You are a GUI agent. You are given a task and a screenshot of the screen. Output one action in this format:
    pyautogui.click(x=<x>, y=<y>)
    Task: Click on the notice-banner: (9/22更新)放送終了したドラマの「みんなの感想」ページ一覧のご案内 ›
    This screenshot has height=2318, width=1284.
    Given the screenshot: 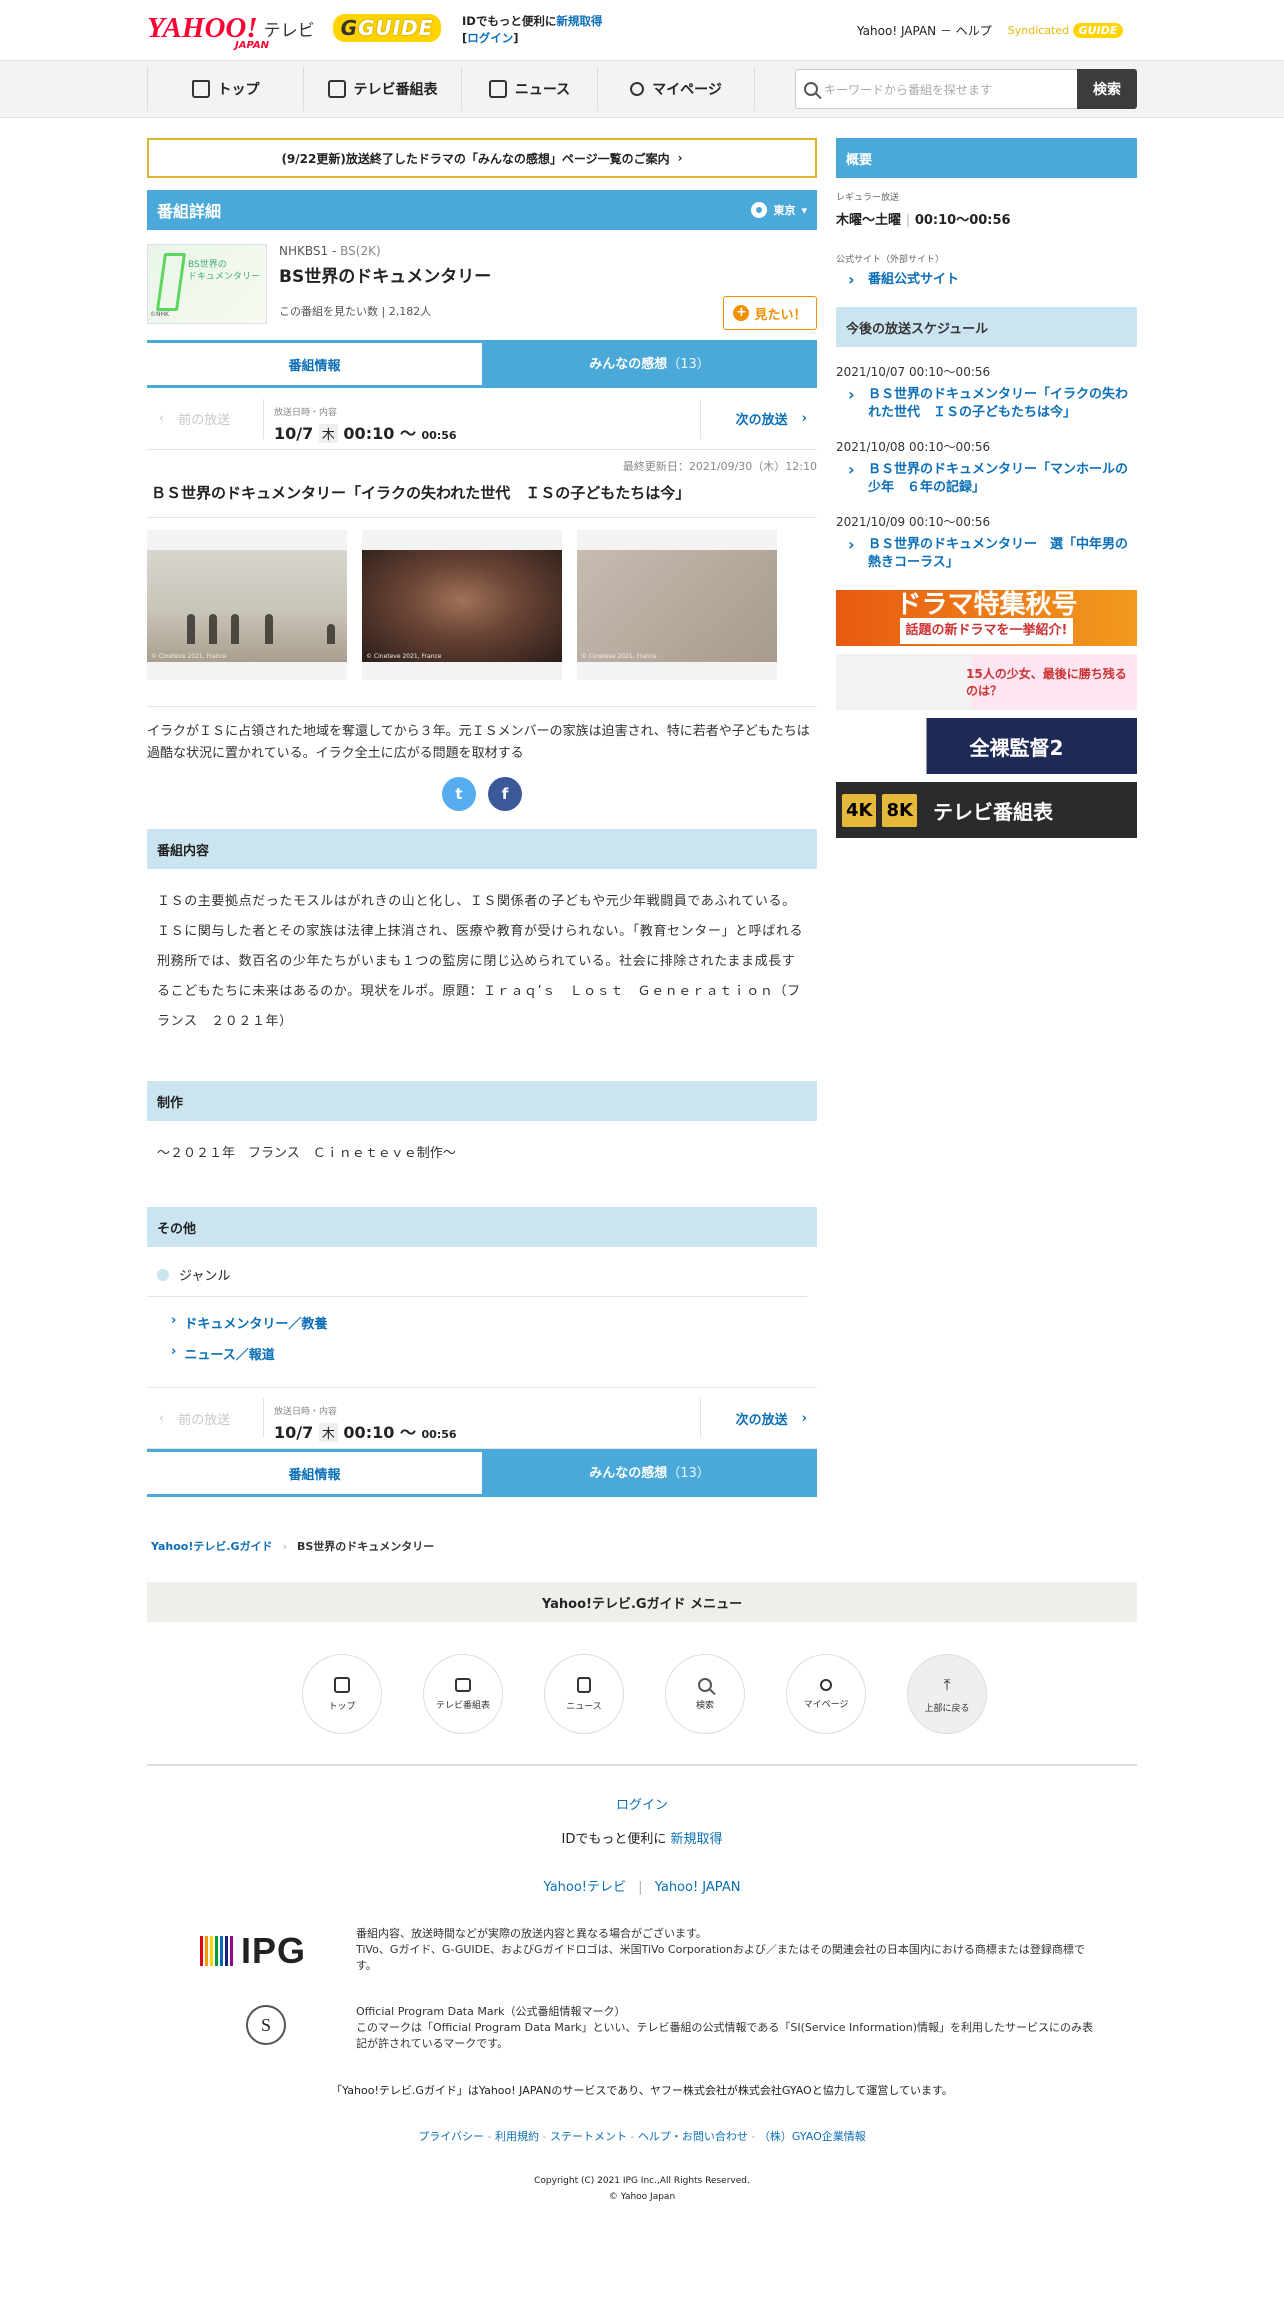 What is the action you would take?
    pyautogui.click(x=482, y=158)
    